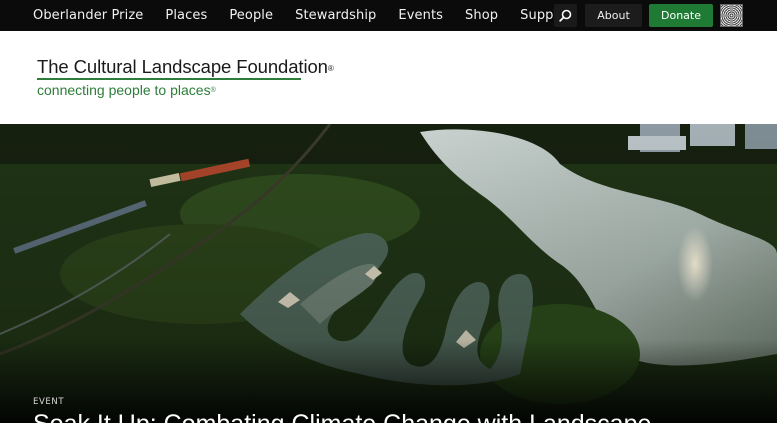 This screenshot has width=777, height=423. Describe the element at coordinates (420, 15) in the screenshot. I see `nav-item-events: Events` at that location.